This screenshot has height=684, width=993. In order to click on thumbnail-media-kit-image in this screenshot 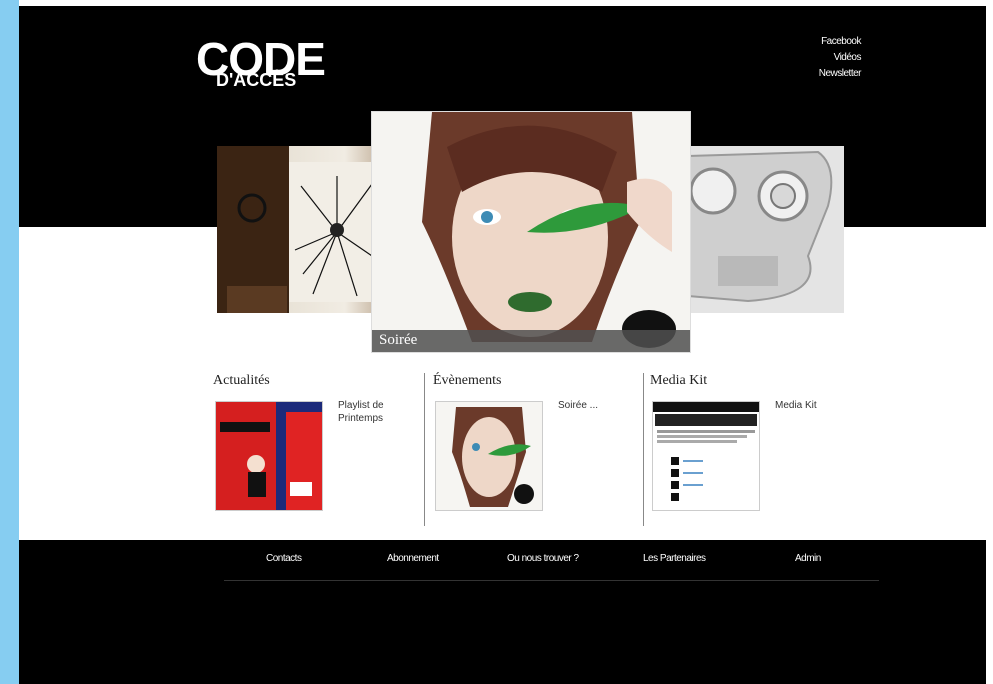, I will do `click(706, 456)`.